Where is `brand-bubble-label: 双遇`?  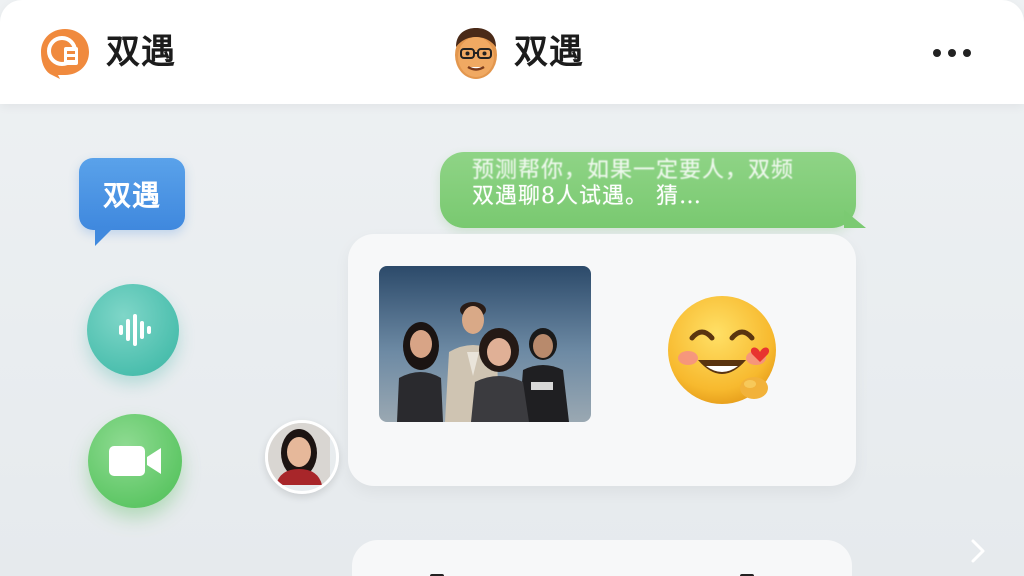
brand-bubble-label: 双遇 is located at coordinates (131, 195).